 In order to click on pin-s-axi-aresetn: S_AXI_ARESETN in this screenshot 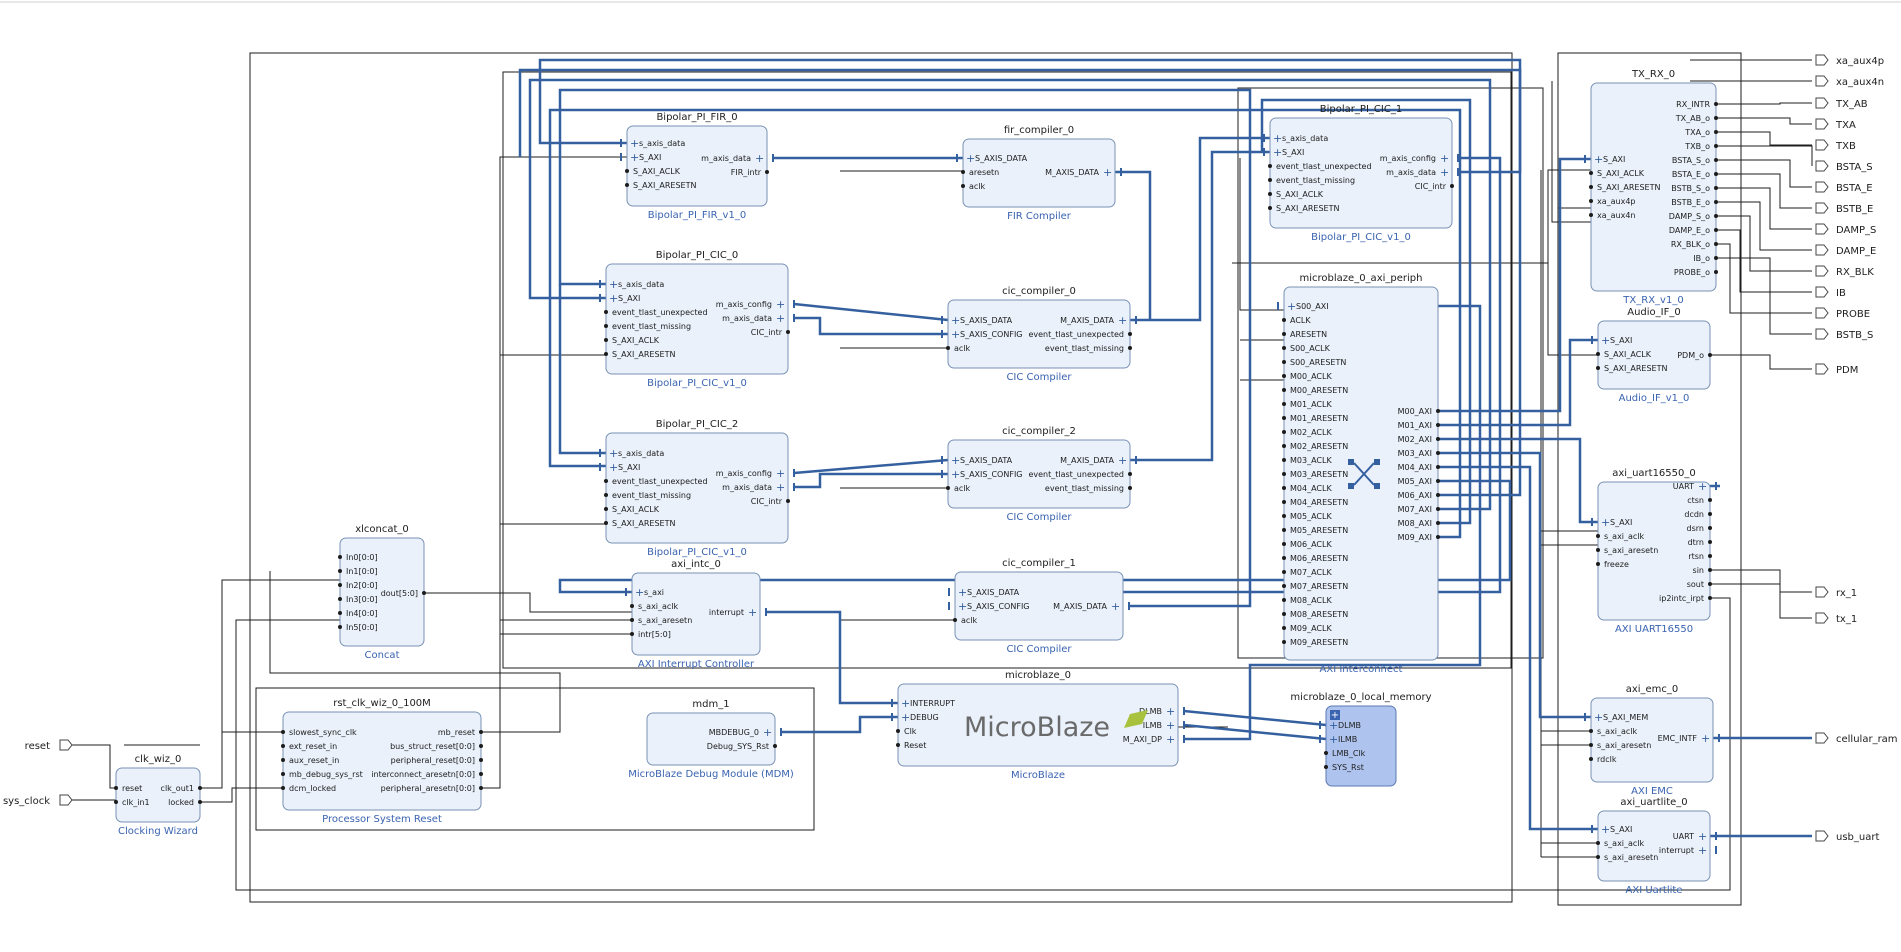, I will do `click(664, 185)`.